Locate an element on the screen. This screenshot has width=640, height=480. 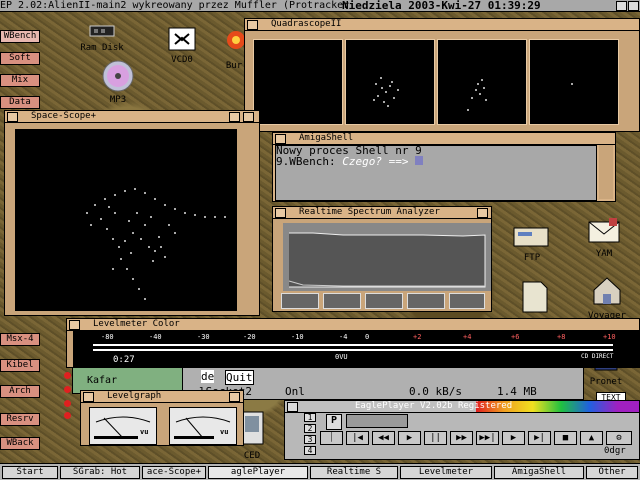
shell-scrollbar is located at coordinates (606, 172).